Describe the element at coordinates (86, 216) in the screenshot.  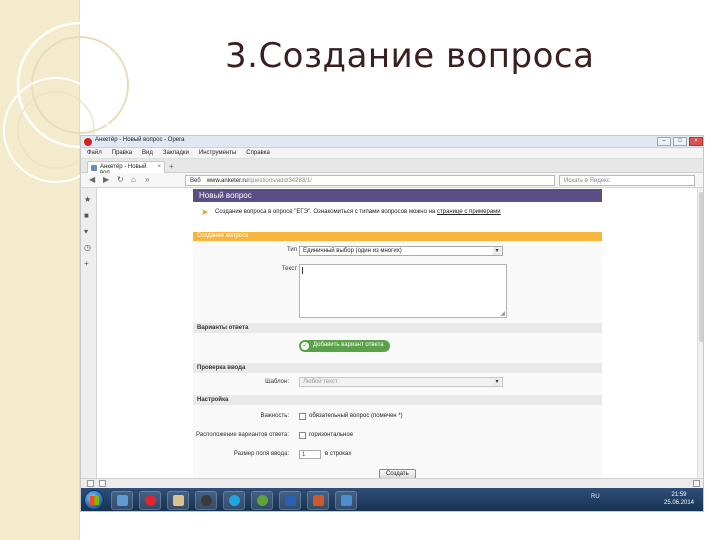
I see `notes-icon: ■` at that location.